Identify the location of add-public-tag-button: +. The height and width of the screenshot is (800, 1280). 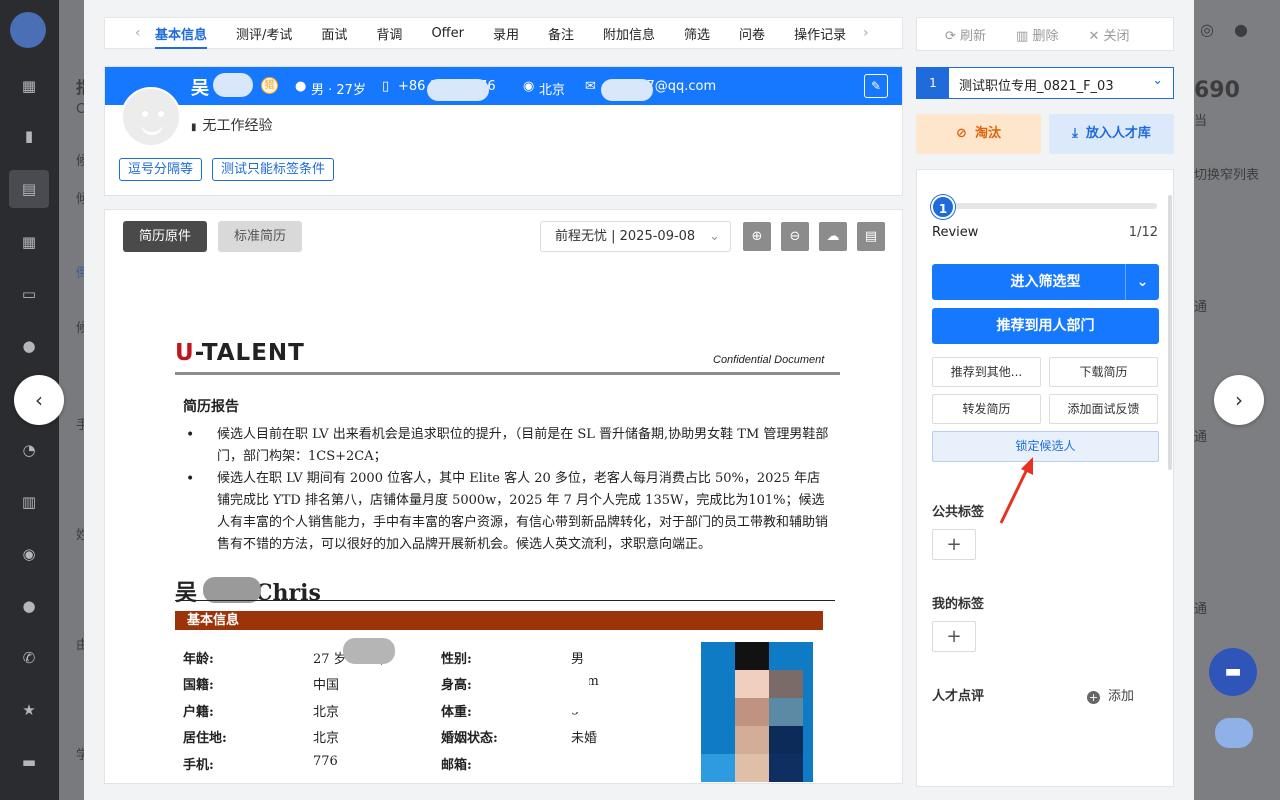
(954, 544).